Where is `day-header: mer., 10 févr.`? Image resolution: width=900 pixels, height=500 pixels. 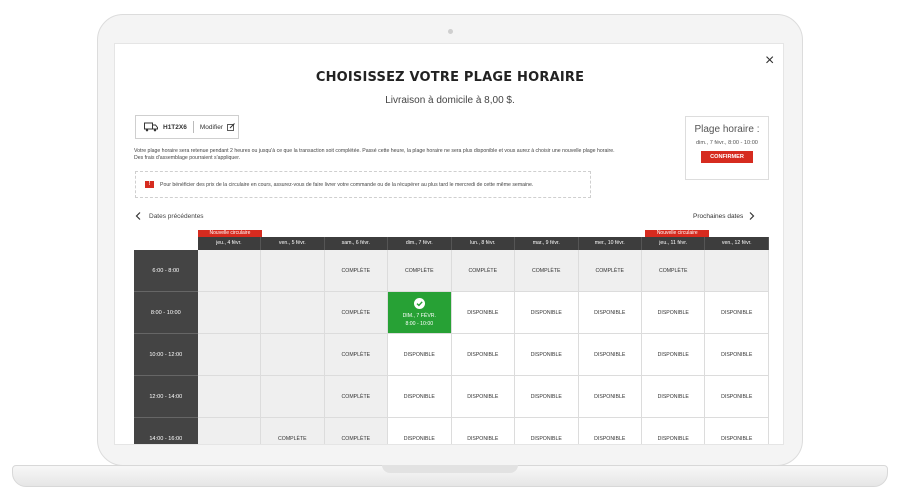 day-header: mer., 10 févr. is located at coordinates (610, 243).